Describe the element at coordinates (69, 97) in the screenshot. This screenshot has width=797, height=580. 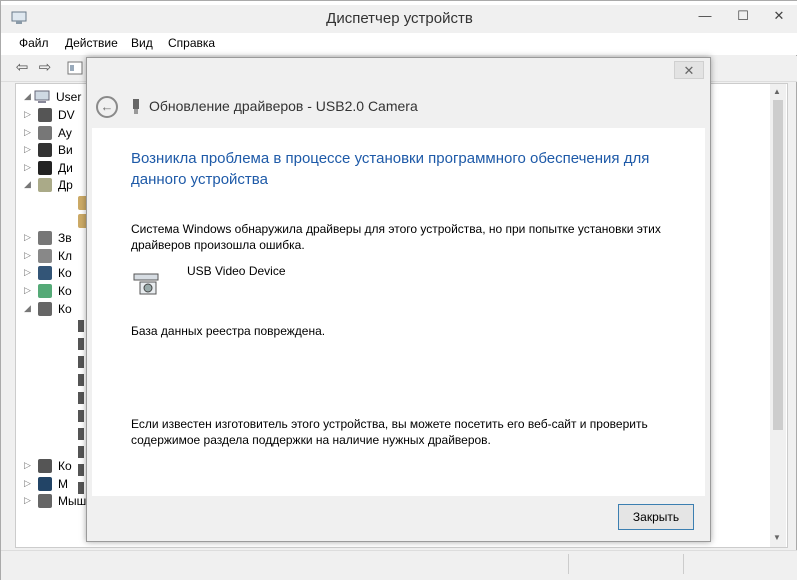
I see `tree-root-label: User` at that location.